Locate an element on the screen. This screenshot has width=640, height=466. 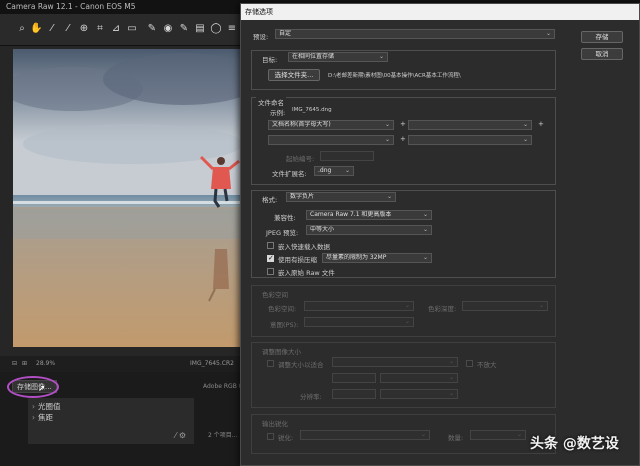
embed-raw-label: 嵌入原始 Raw 文件 is located at coordinates (306, 273).